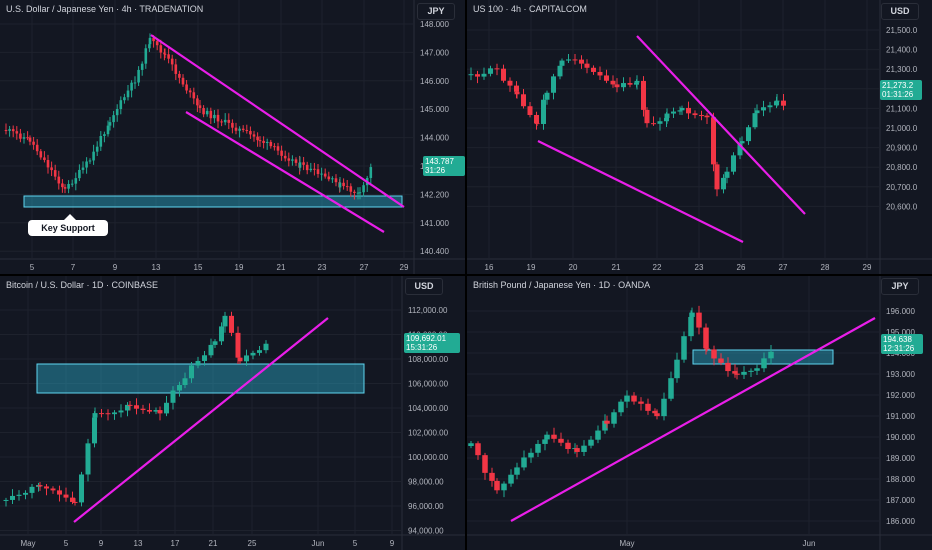  I want to click on time-tick-label: 15, so click(198, 267).